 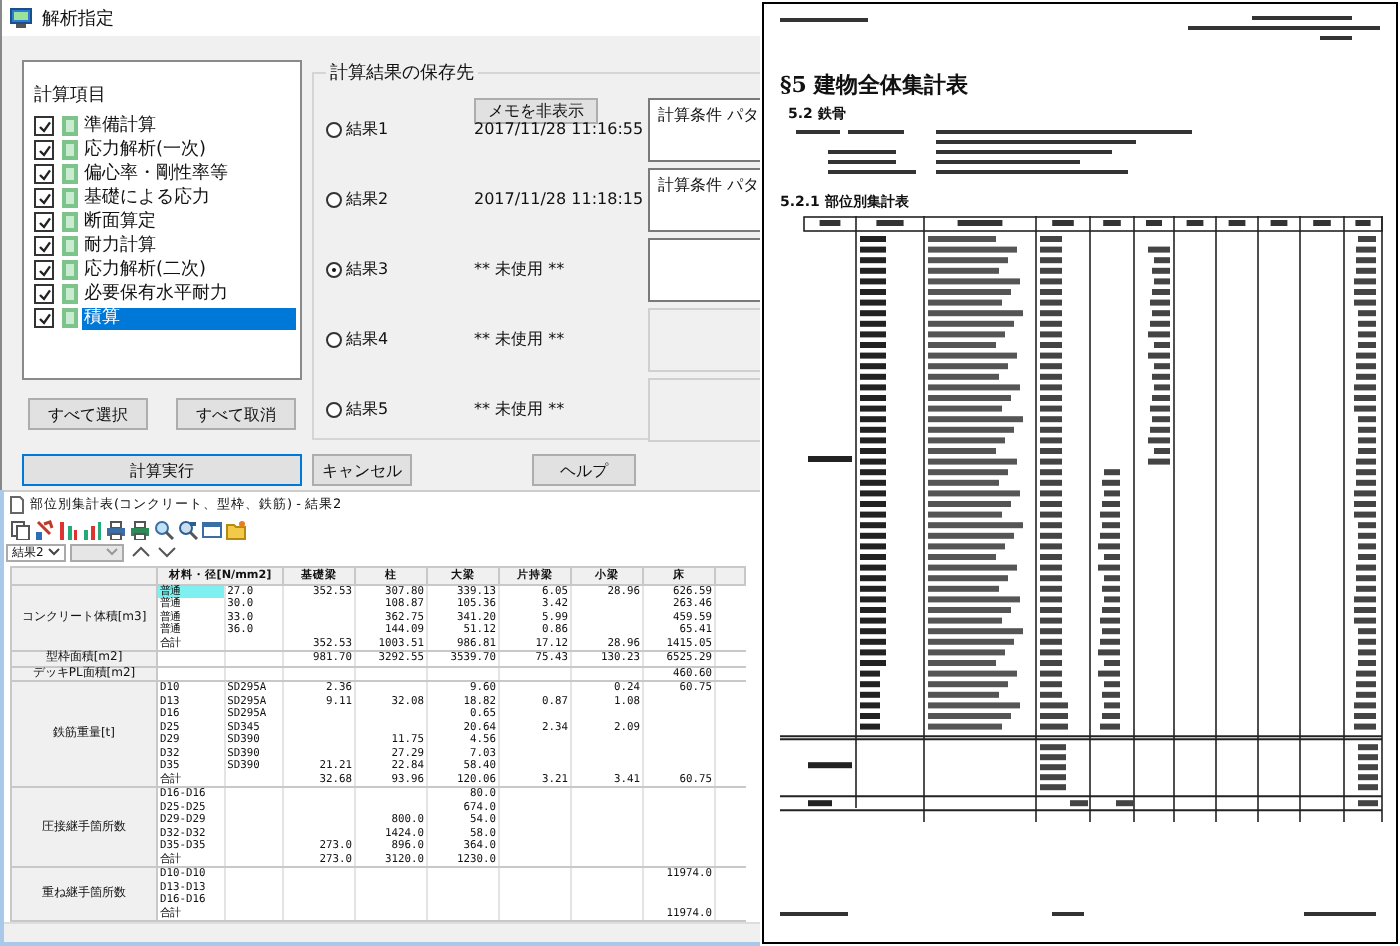 What do you see at coordinates (70, 95) in the screenshot?
I see `list-heading: 計算項目` at bounding box center [70, 95].